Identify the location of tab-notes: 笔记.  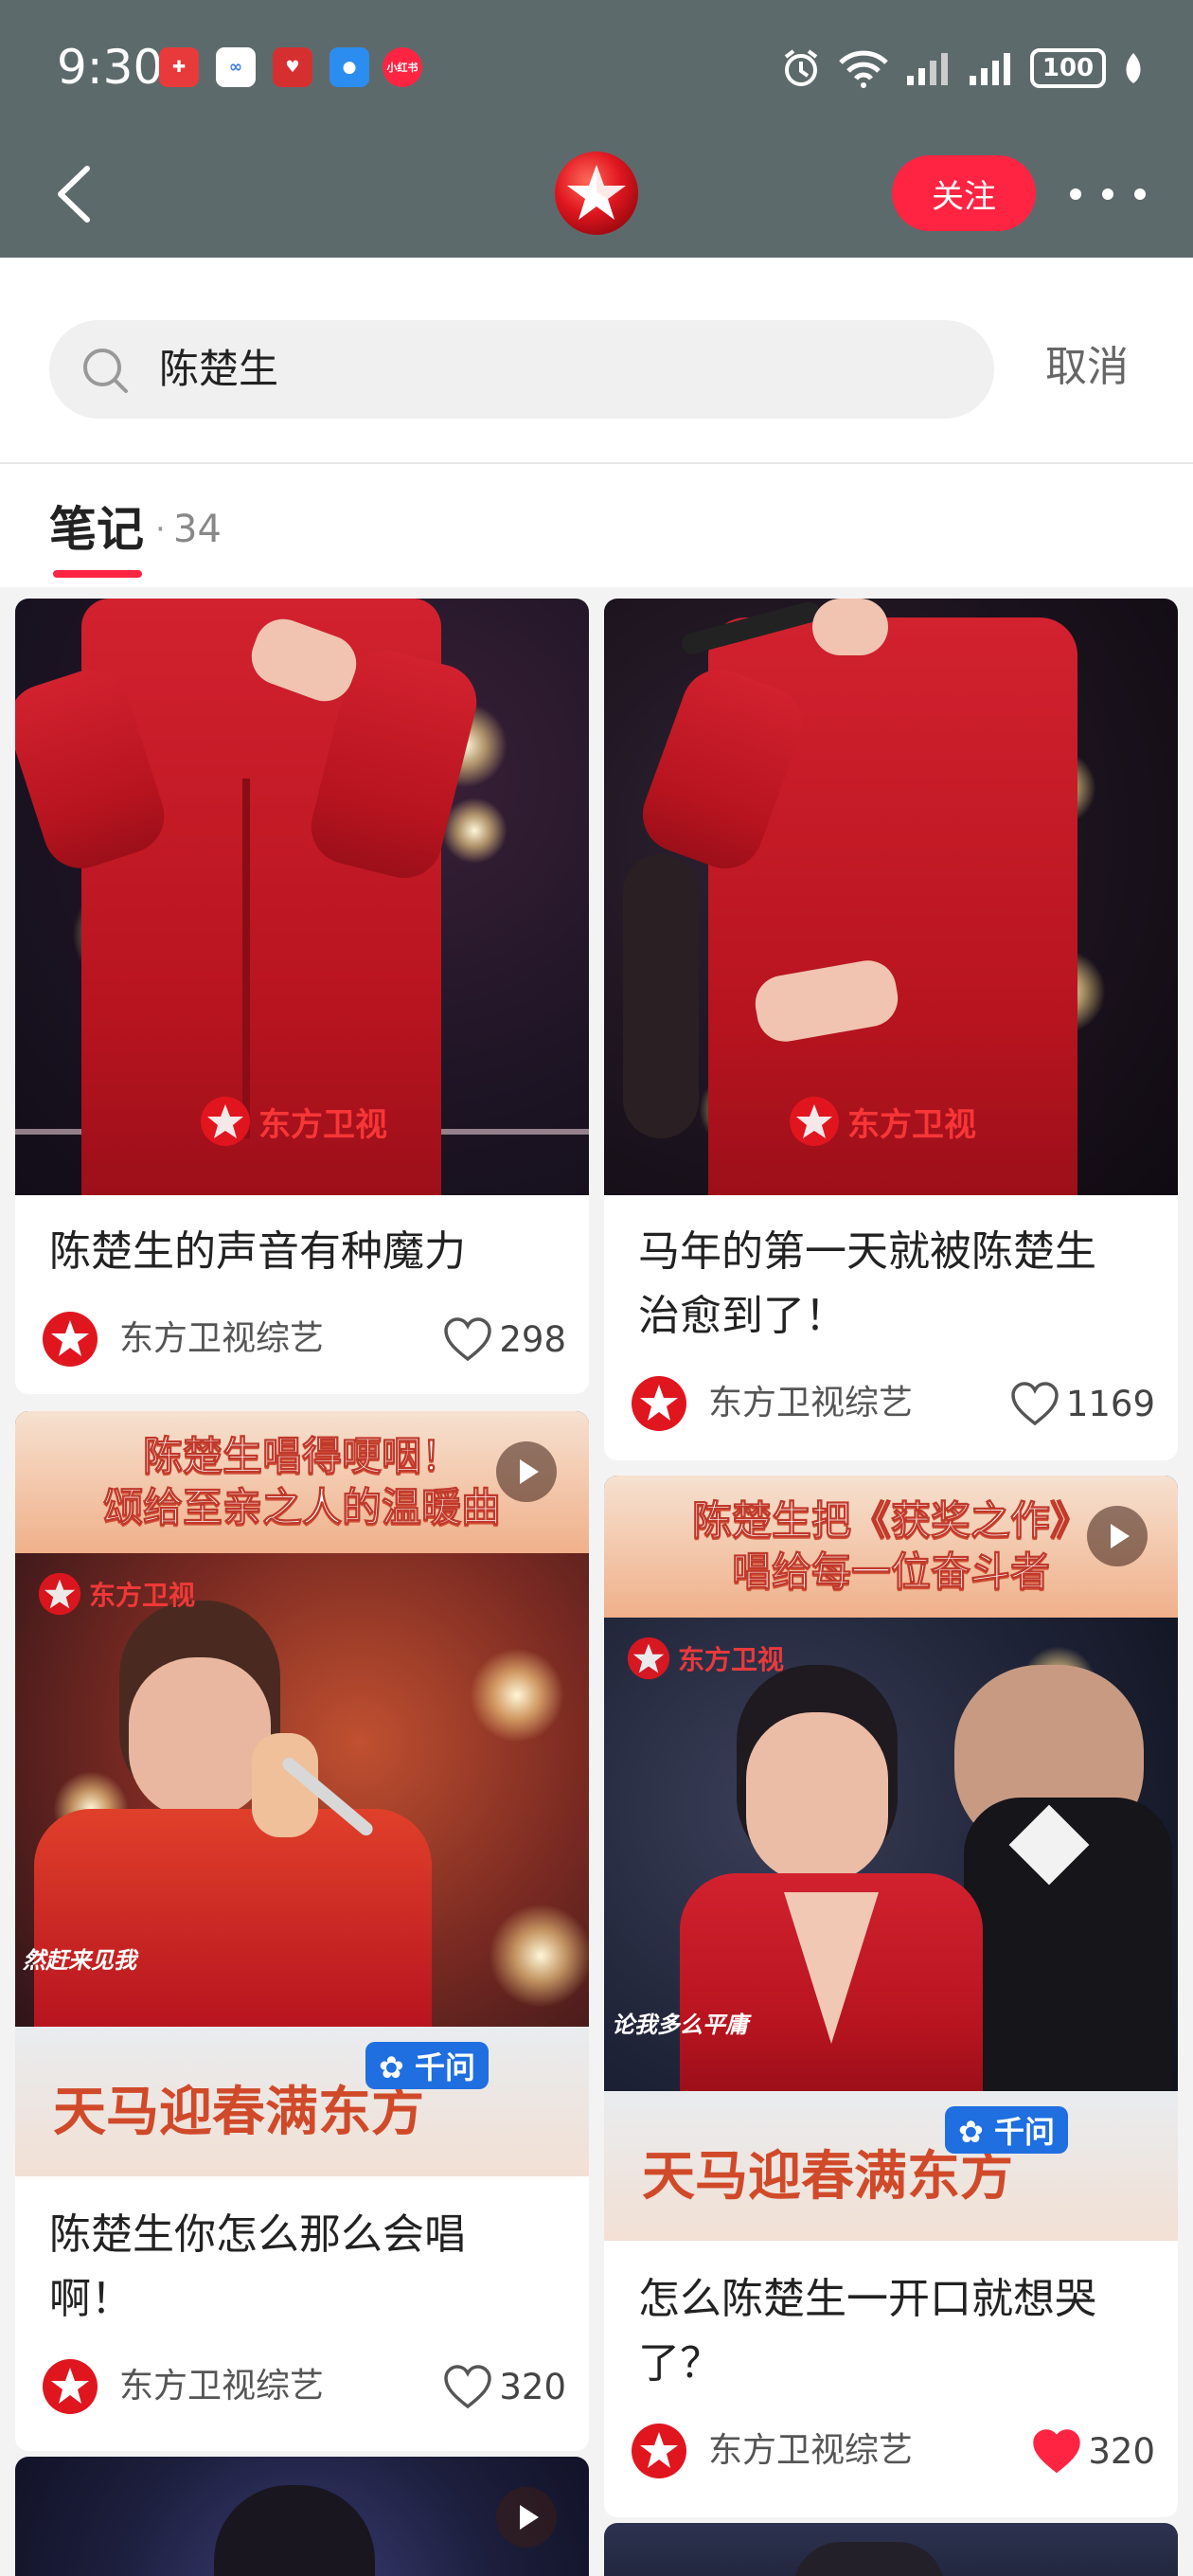
(96, 529).